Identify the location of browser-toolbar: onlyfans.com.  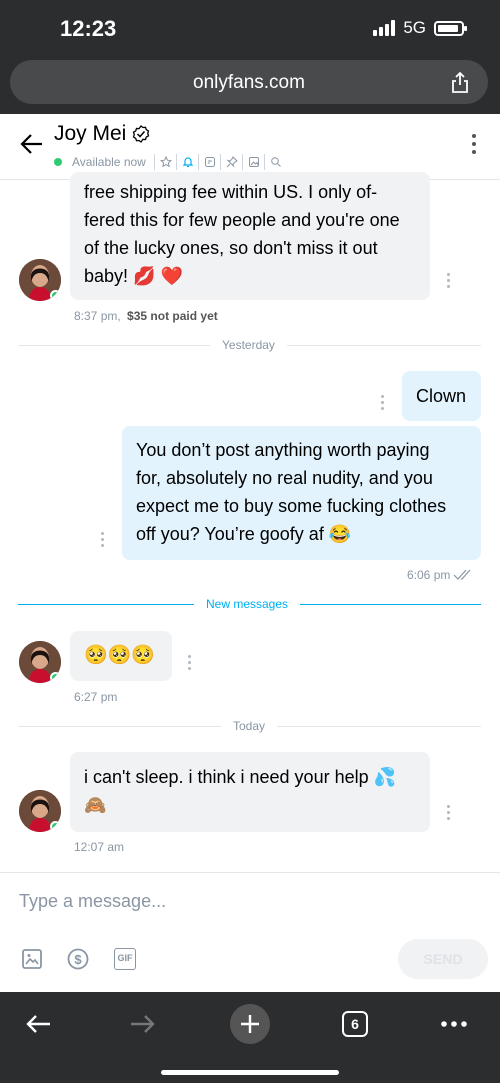
(250, 85).